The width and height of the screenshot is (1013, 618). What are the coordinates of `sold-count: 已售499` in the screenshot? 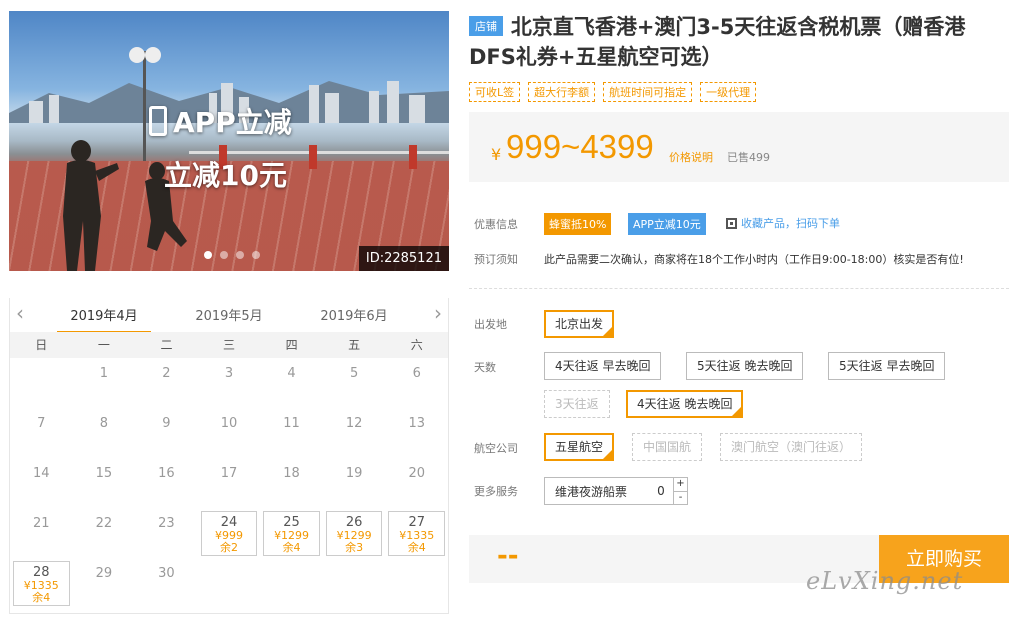 It's located at (748, 157).